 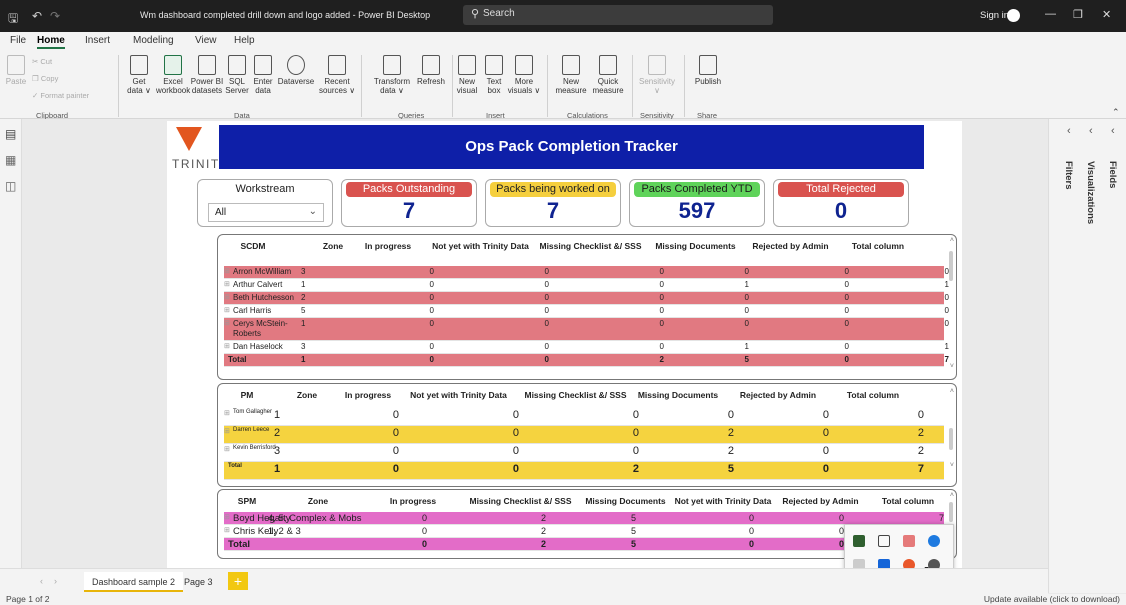 What do you see at coordinates (18, 40) in the screenshot?
I see `menu-file: File` at bounding box center [18, 40].